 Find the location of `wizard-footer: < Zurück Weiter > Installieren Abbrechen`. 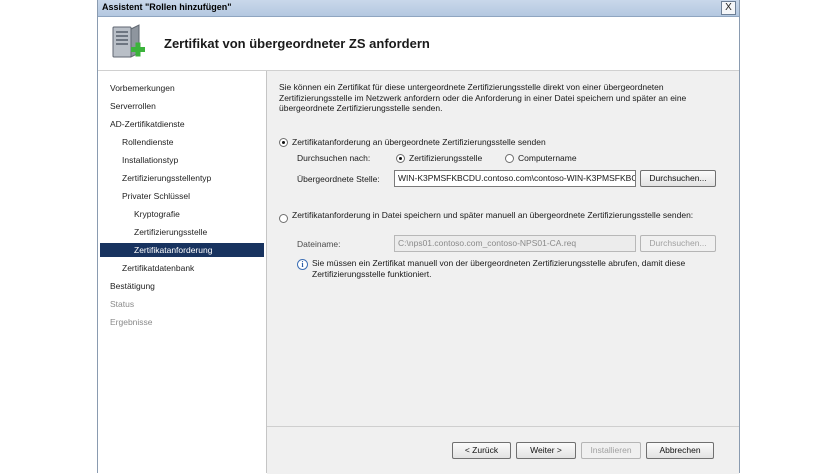

wizard-footer: < Zurück Weiter > Installieren Abbrechen is located at coordinates (503, 450).